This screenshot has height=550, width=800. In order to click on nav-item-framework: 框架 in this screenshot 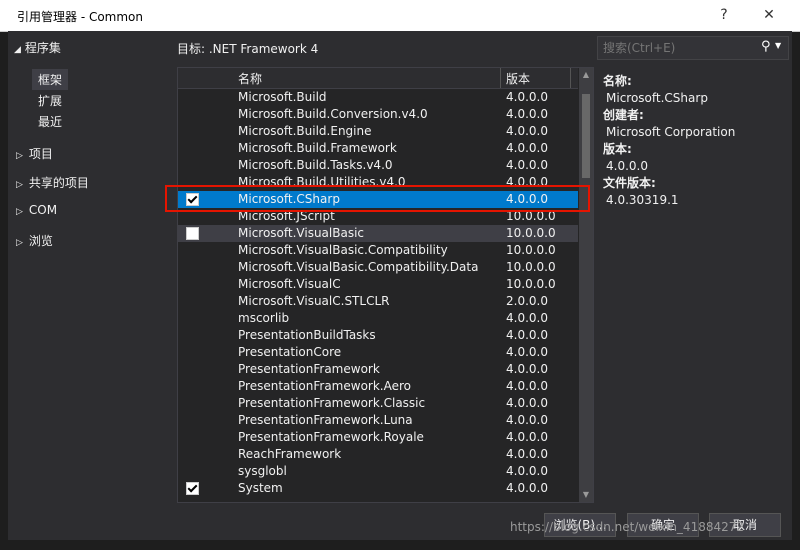, I will do `click(50, 79)`.